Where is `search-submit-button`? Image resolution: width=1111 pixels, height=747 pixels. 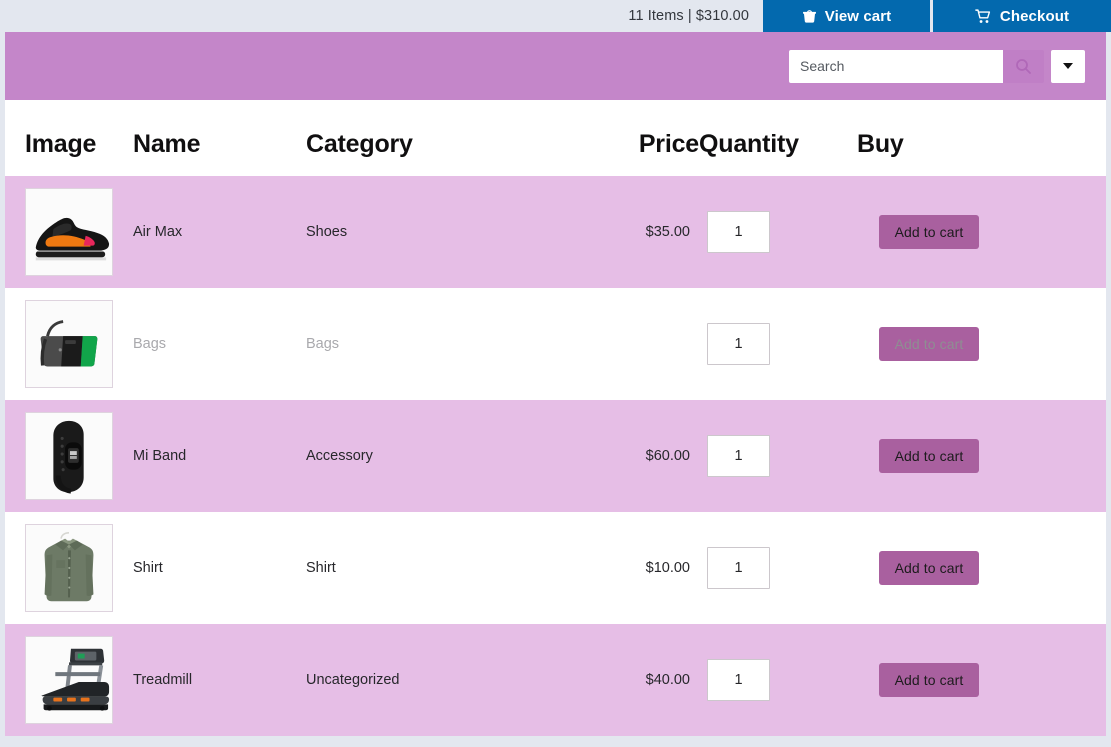
search-submit-button is located at coordinates (1023, 66).